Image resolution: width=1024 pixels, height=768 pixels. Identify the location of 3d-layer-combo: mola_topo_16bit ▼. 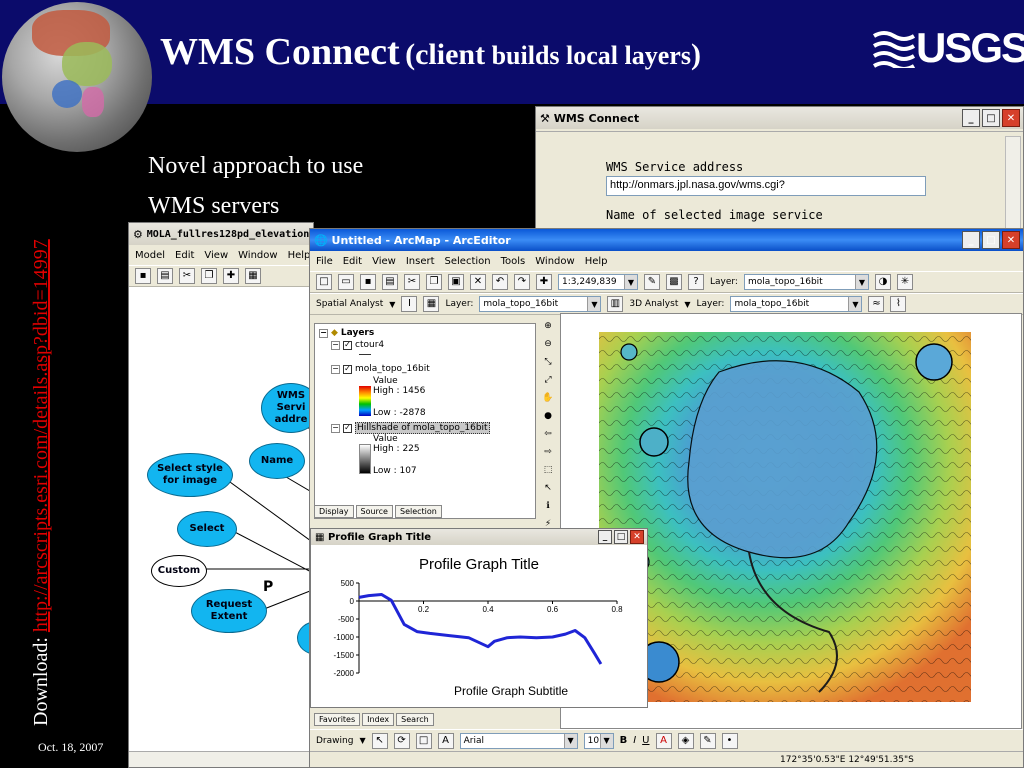
(796, 304).